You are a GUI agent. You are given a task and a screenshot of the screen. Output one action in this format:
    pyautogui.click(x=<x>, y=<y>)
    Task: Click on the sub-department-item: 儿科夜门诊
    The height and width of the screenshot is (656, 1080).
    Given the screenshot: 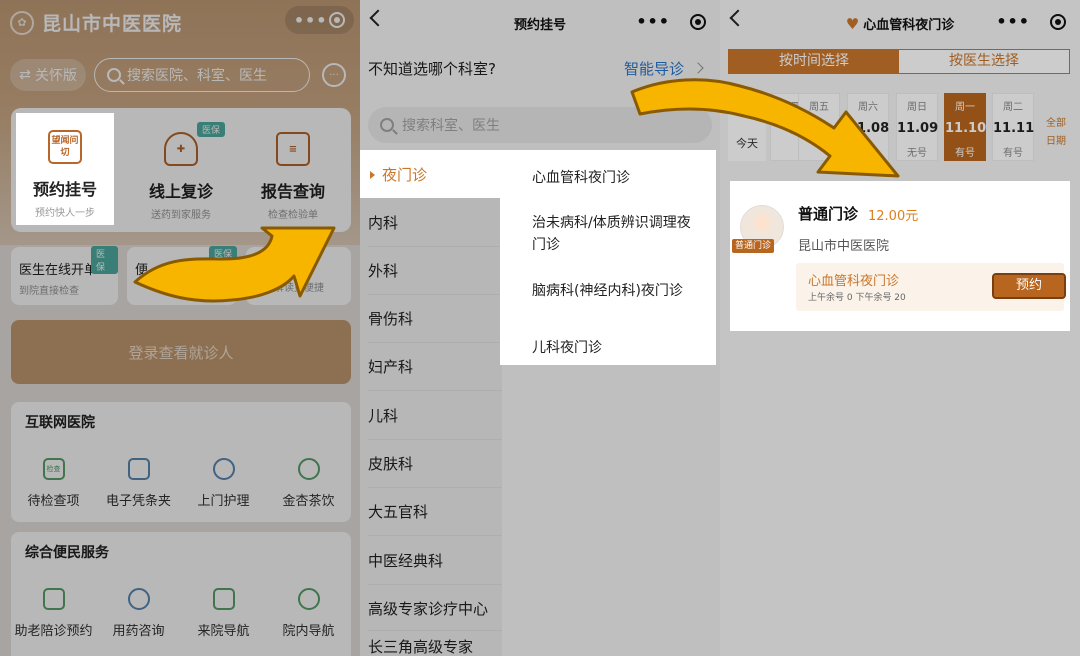 What is the action you would take?
    pyautogui.click(x=617, y=348)
    